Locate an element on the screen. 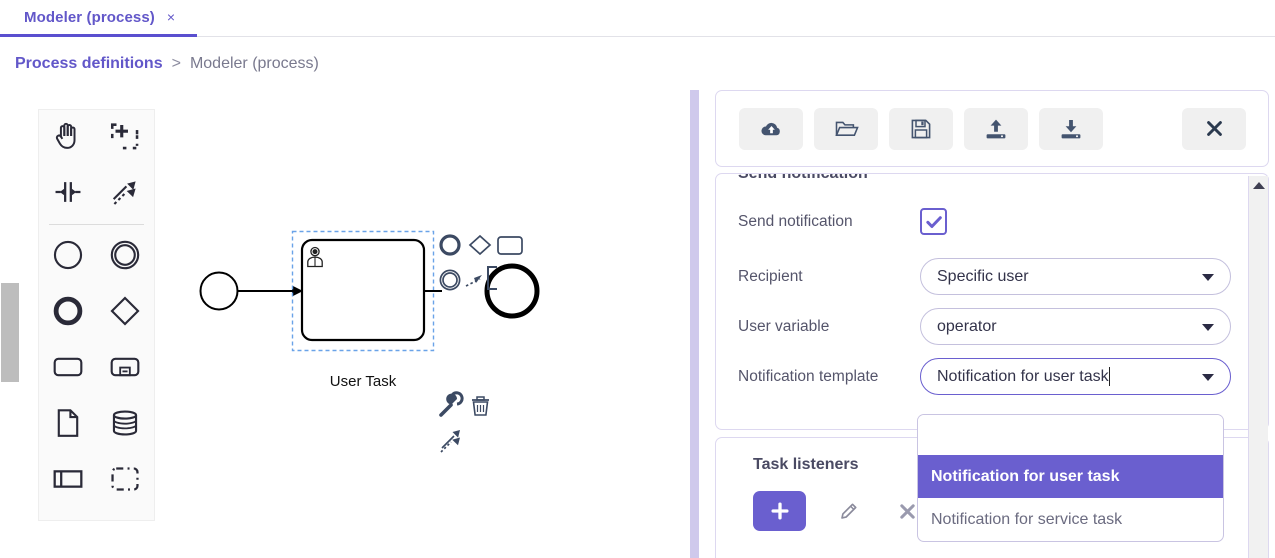  export-button is located at coordinates (1071, 128).